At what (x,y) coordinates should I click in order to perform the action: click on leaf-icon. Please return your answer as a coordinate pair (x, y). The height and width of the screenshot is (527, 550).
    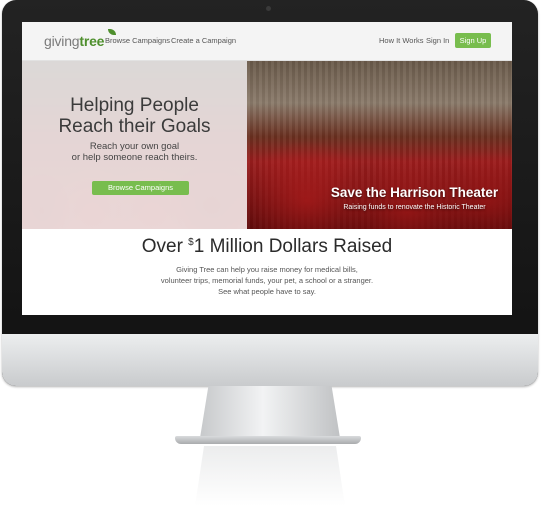
    Looking at the image, I should click on (112, 32).